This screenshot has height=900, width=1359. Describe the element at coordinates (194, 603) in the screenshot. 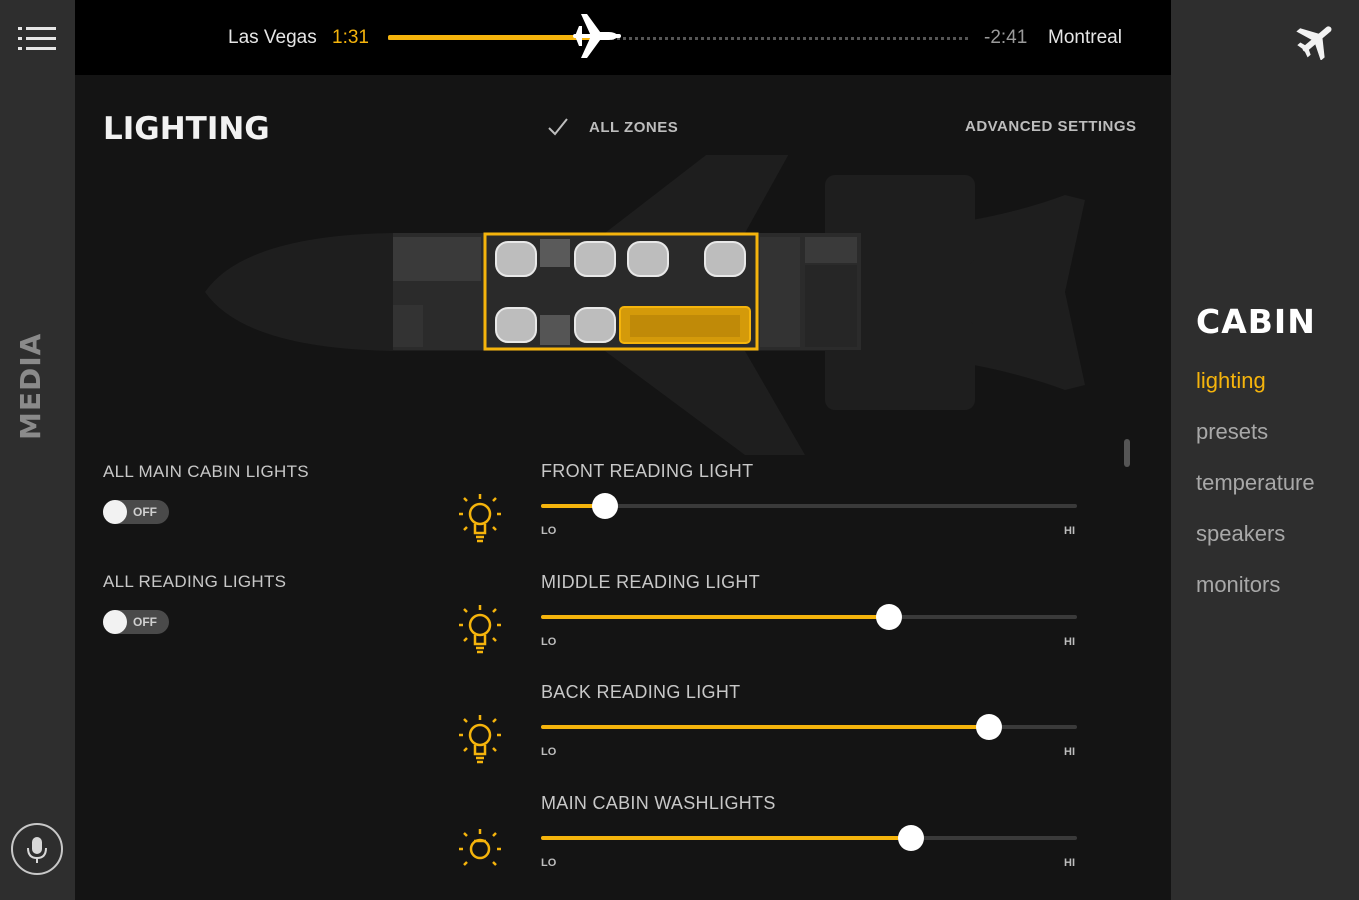

I see `toggle-all-reading-lights: ALL READING LIGHTS OFF` at that location.